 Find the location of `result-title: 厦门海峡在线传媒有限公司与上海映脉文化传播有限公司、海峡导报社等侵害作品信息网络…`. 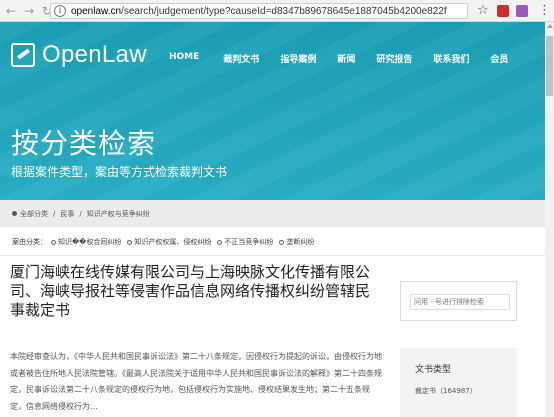

result-title: 厦门海峡在线传媒有限公司与上海映脉文化传播有限公司、海峡导报社等侵害作品信息网络… is located at coordinates (195, 291).